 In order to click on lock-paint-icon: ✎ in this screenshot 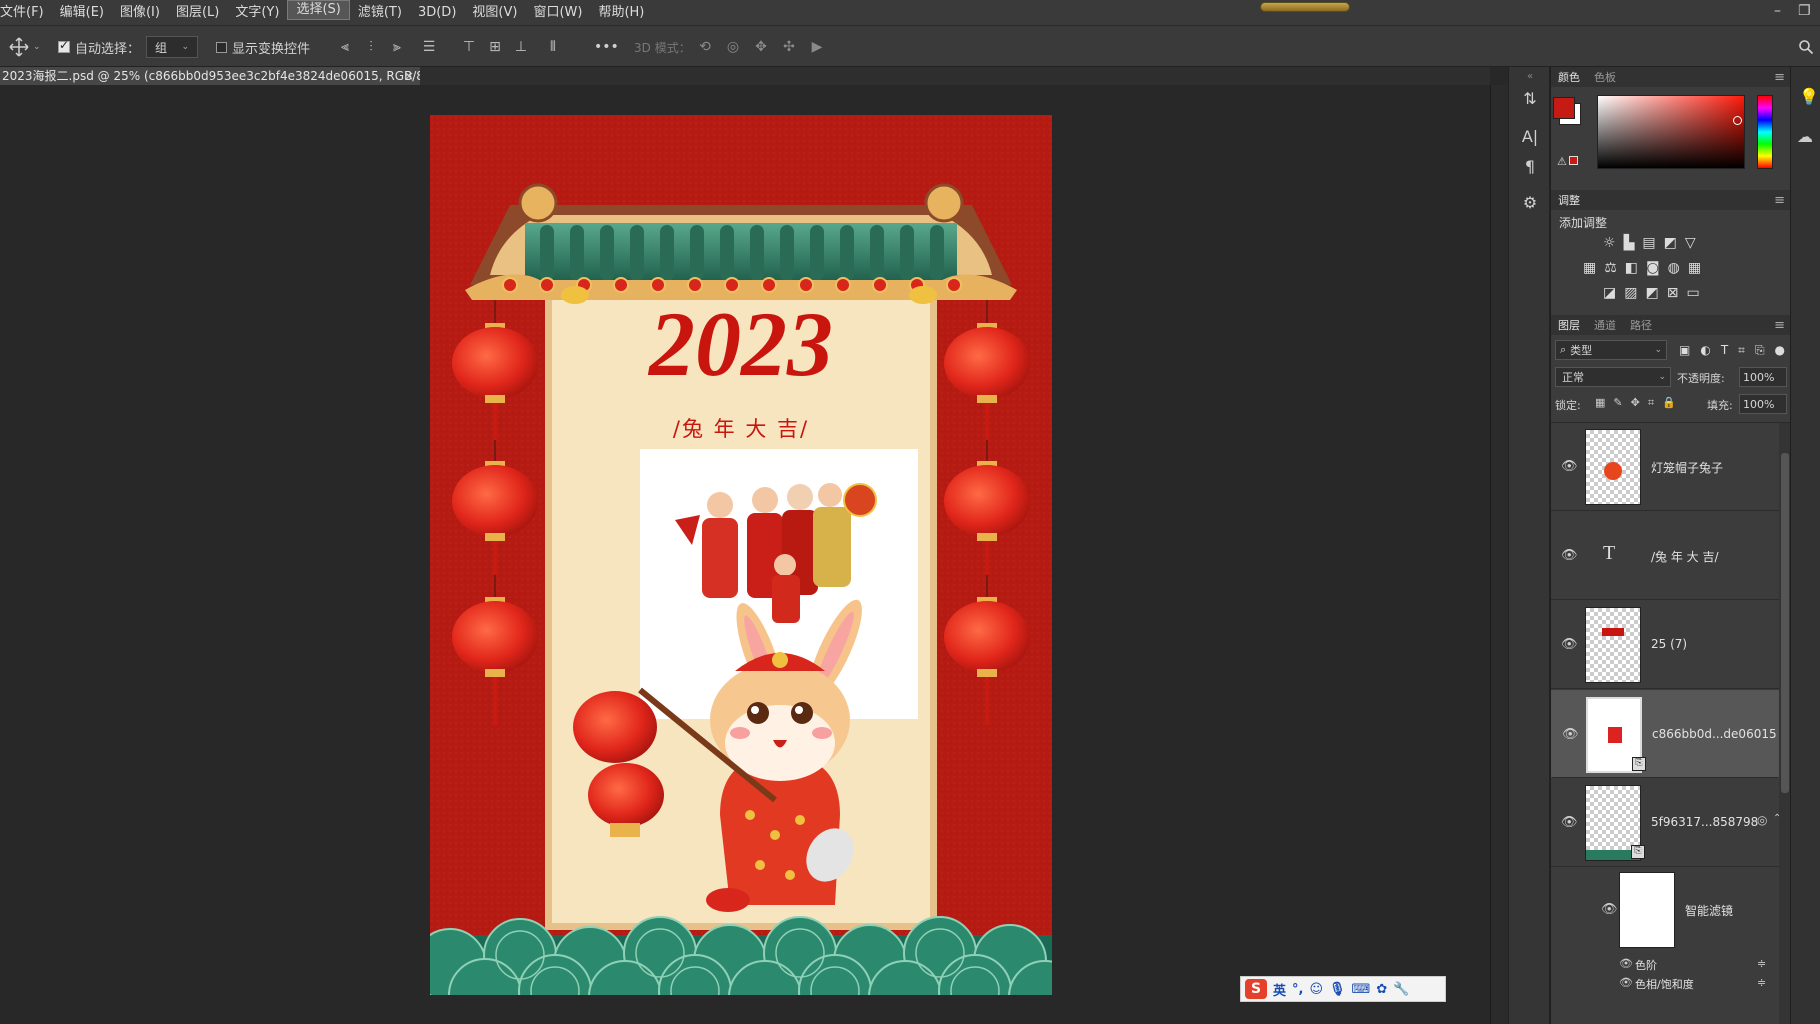, I will do `click(1617, 403)`.